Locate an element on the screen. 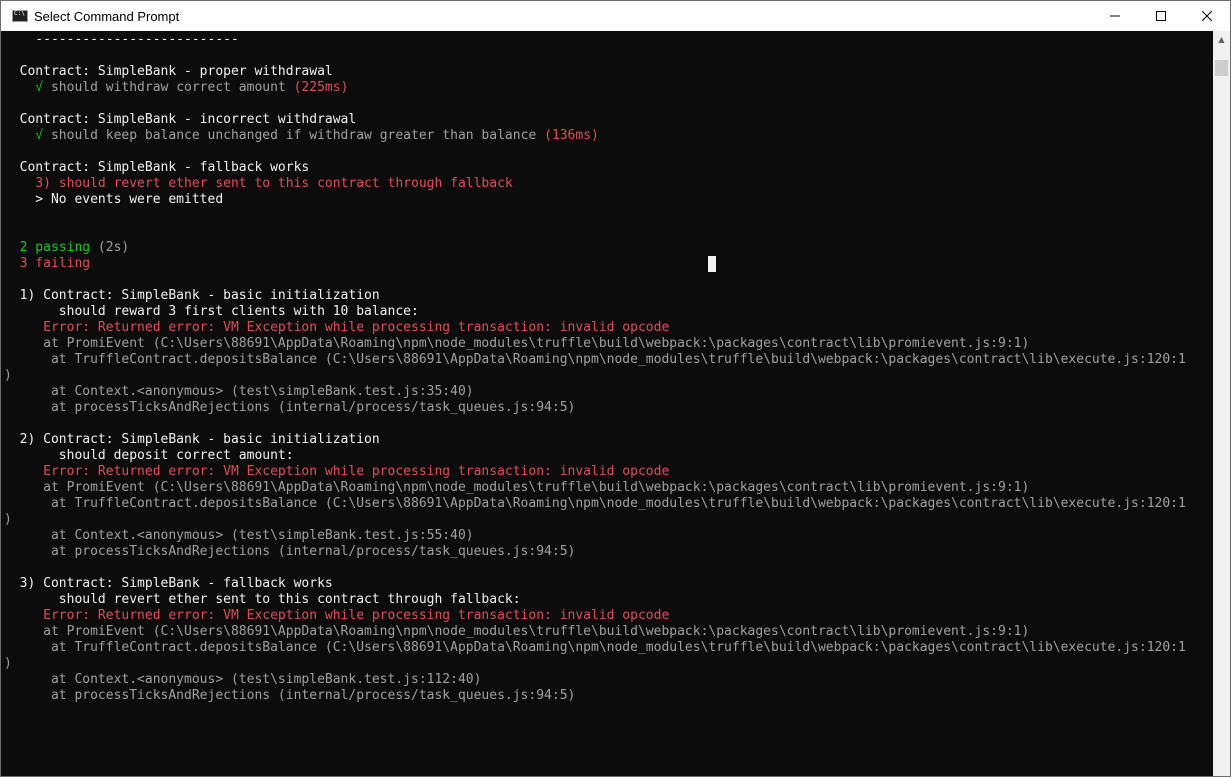 The height and width of the screenshot is (777, 1231). scroll-up-arrow-icon: ▲ is located at coordinates (1221, 39).